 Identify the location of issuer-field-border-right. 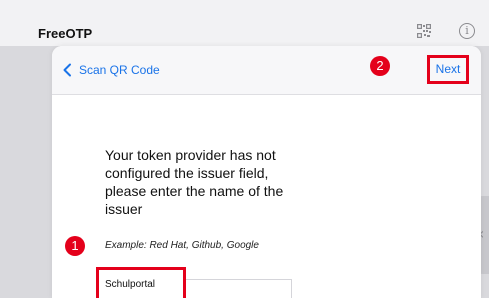
(291, 288).